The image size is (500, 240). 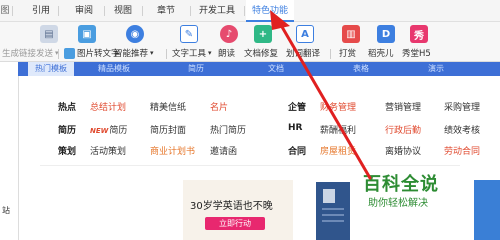 I want to click on image-icon: ▣, so click(x=87, y=34).